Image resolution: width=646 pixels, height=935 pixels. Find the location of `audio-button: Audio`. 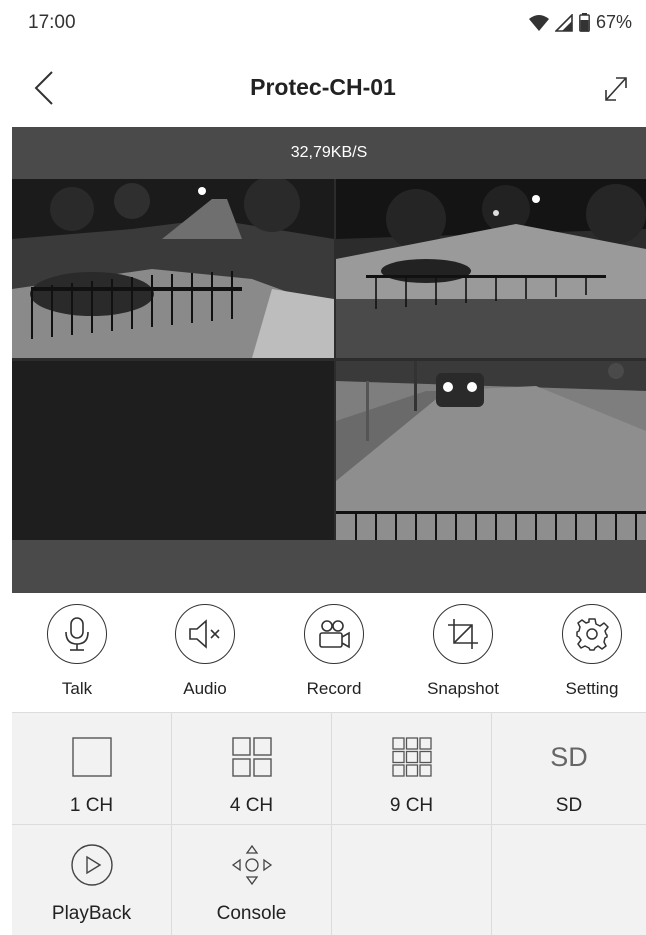

audio-button: Audio is located at coordinates (205, 649).